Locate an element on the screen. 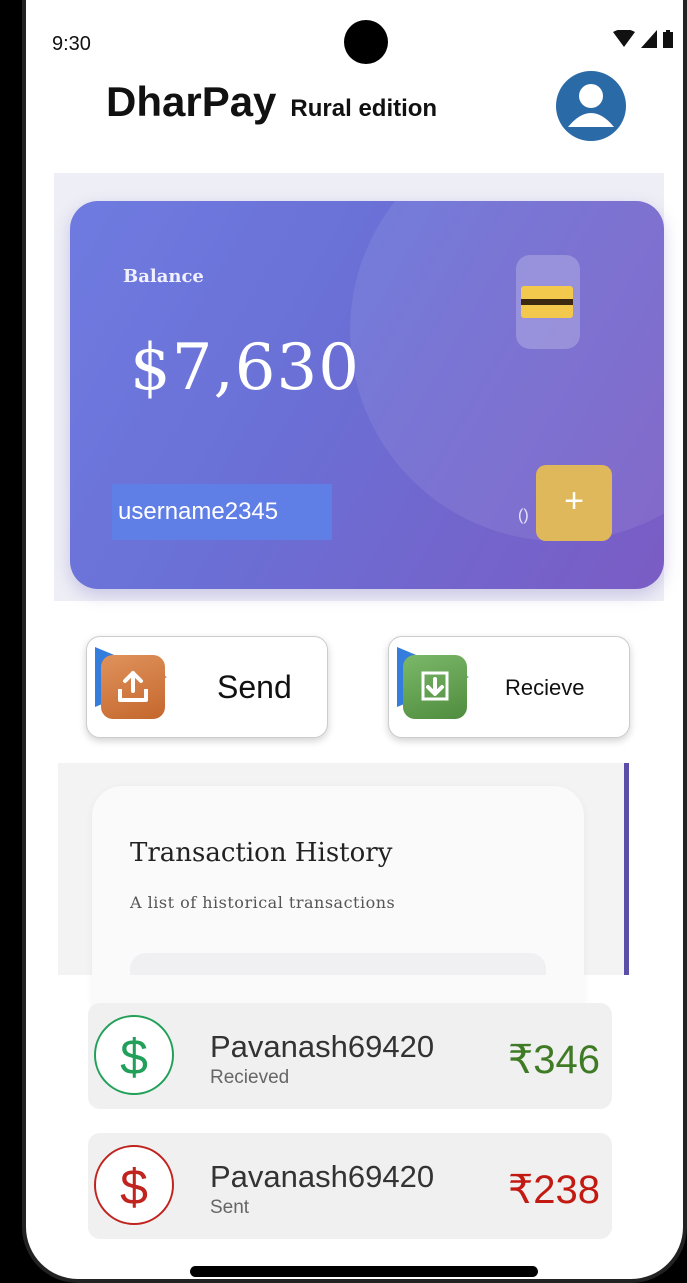 The width and height of the screenshot is (687, 1283). transaction-amount: ₹238 is located at coordinates (553, 1190).